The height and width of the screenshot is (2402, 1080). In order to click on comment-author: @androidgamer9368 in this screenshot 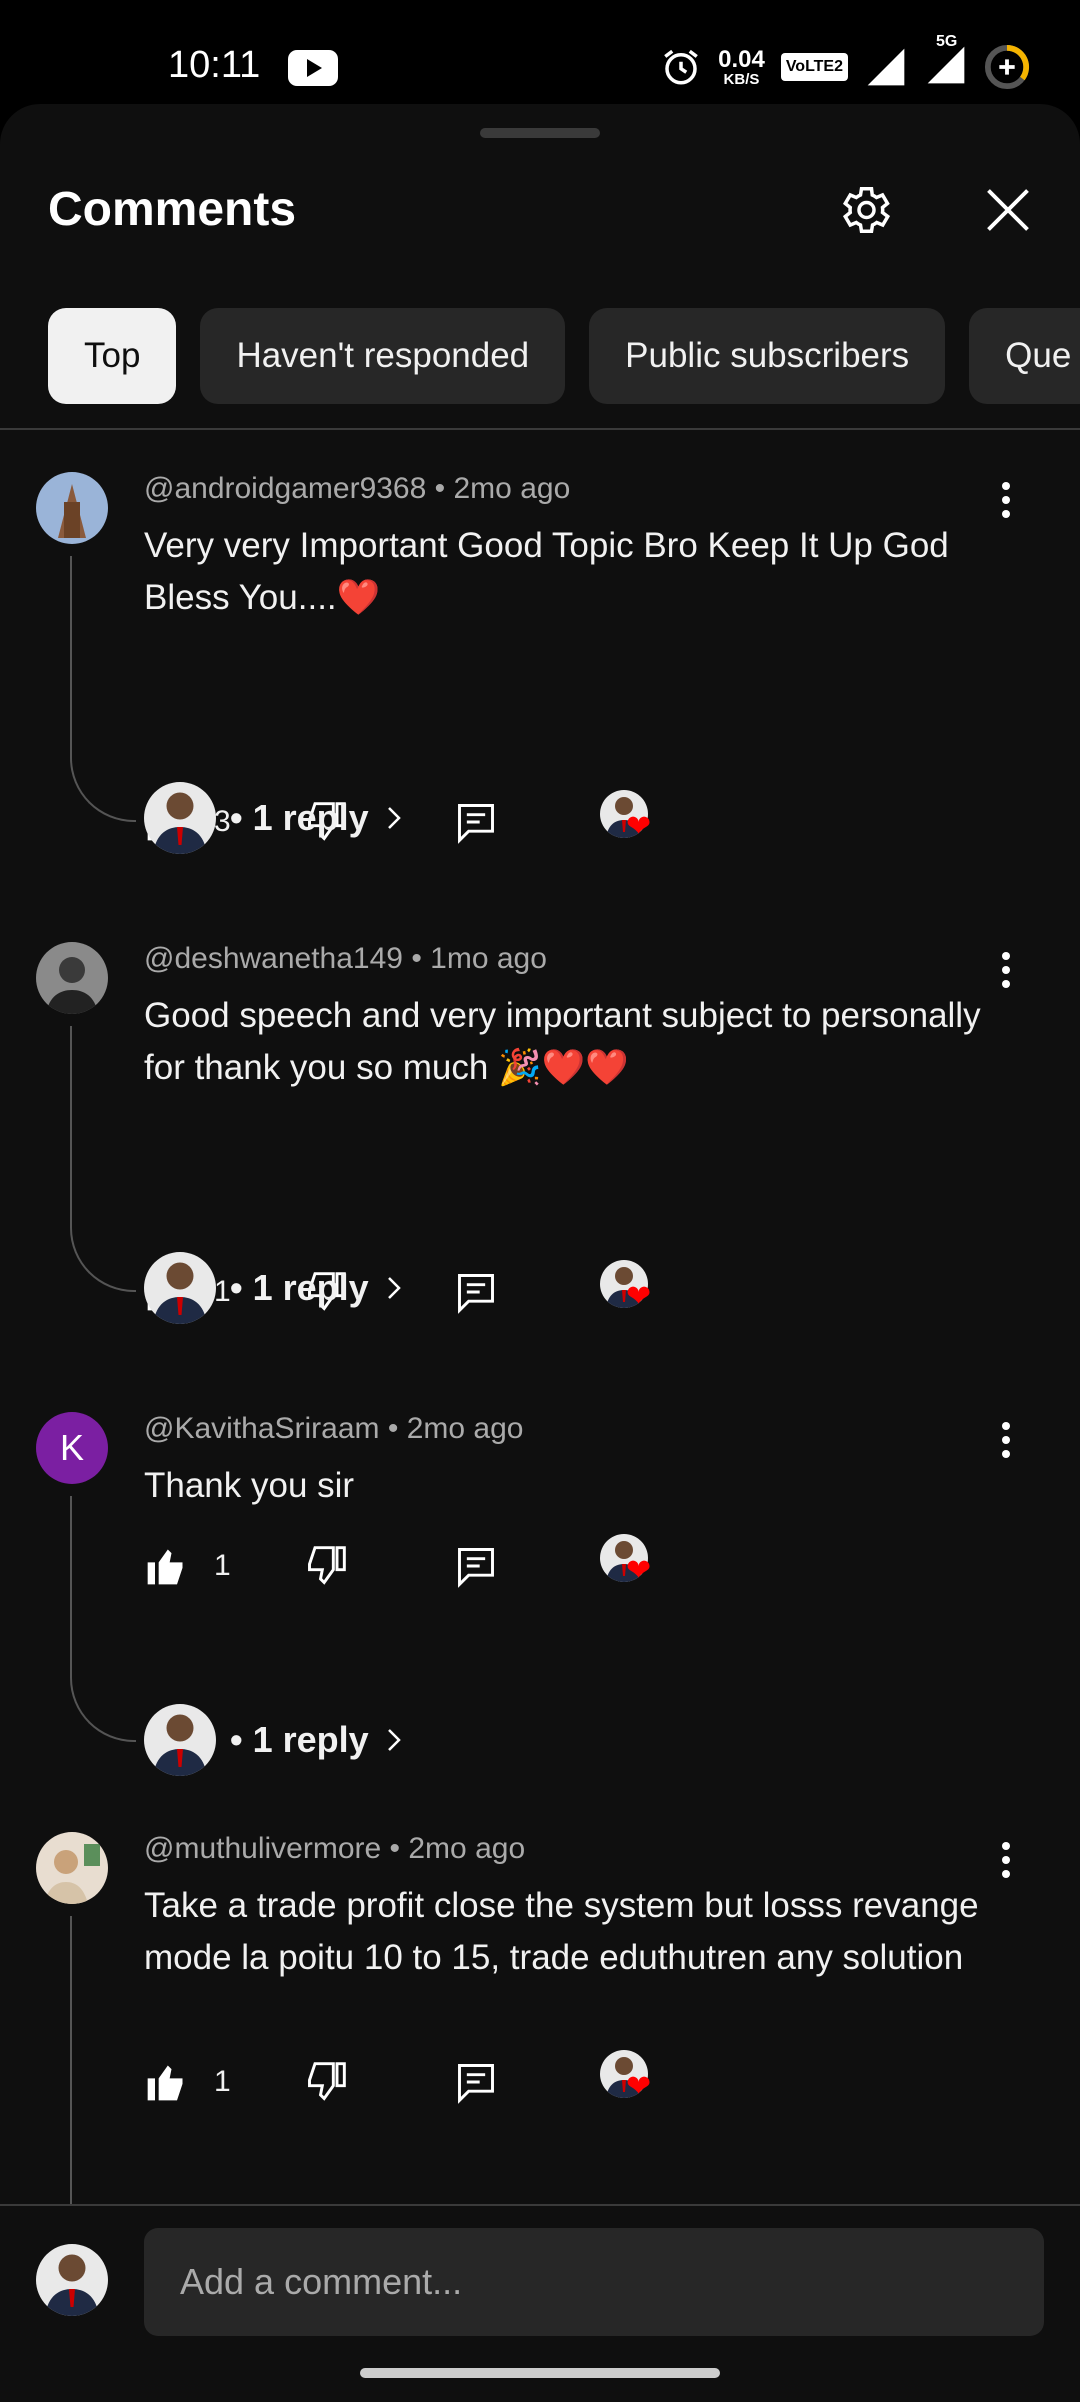, I will do `click(285, 488)`.